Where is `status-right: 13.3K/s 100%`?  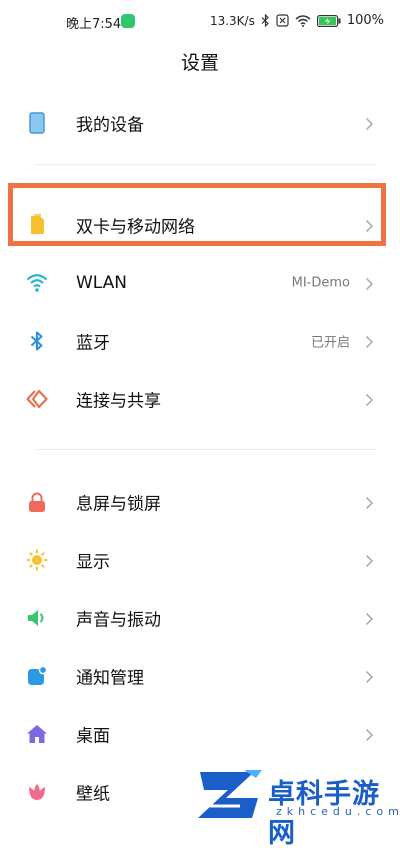 status-right: 13.3K/s 100% is located at coordinates (297, 20).